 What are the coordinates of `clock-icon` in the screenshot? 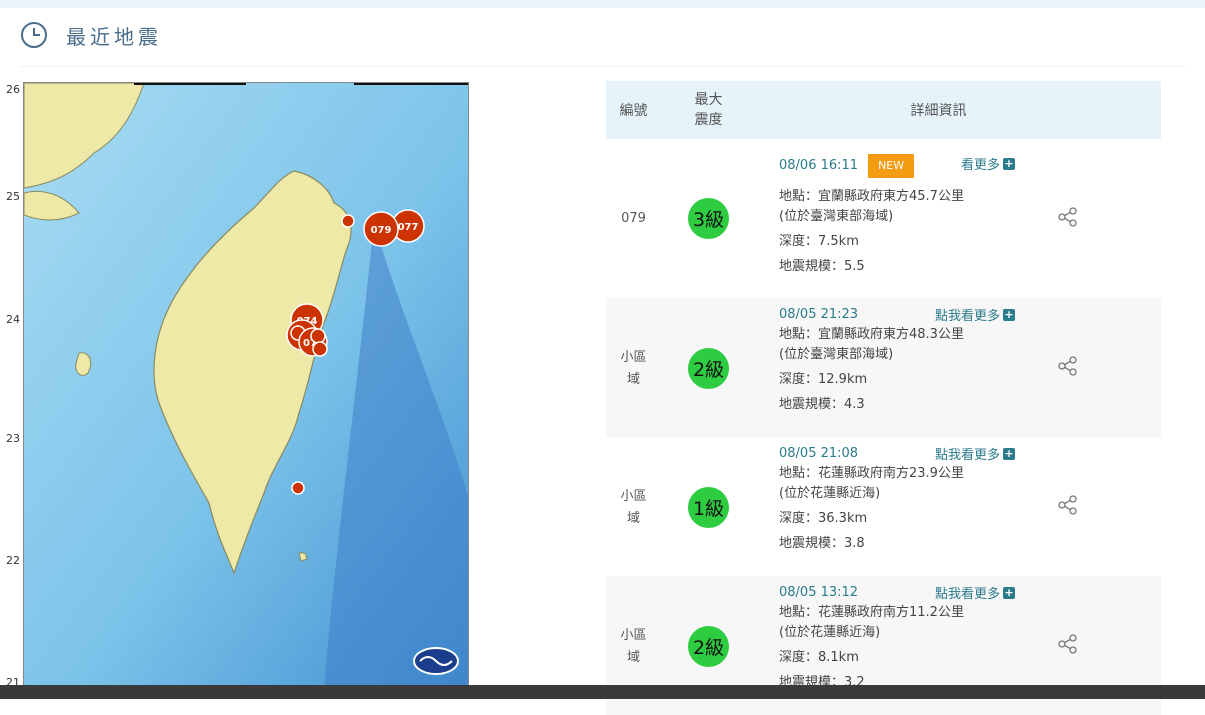 It's located at (34, 35).